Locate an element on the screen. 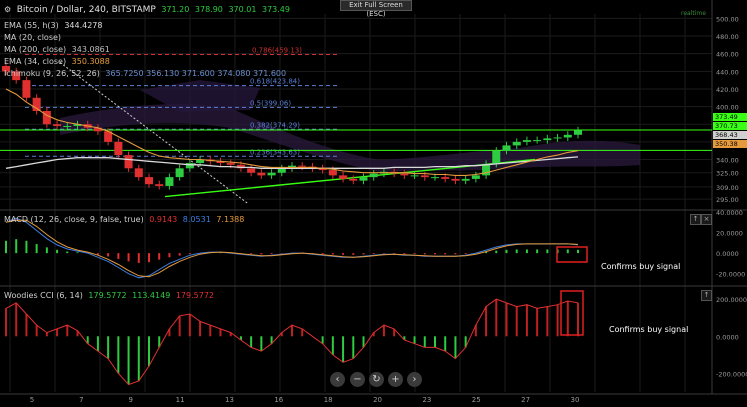  legend-ma200: MA (200, close) 343.0861 is located at coordinates (58, 49).